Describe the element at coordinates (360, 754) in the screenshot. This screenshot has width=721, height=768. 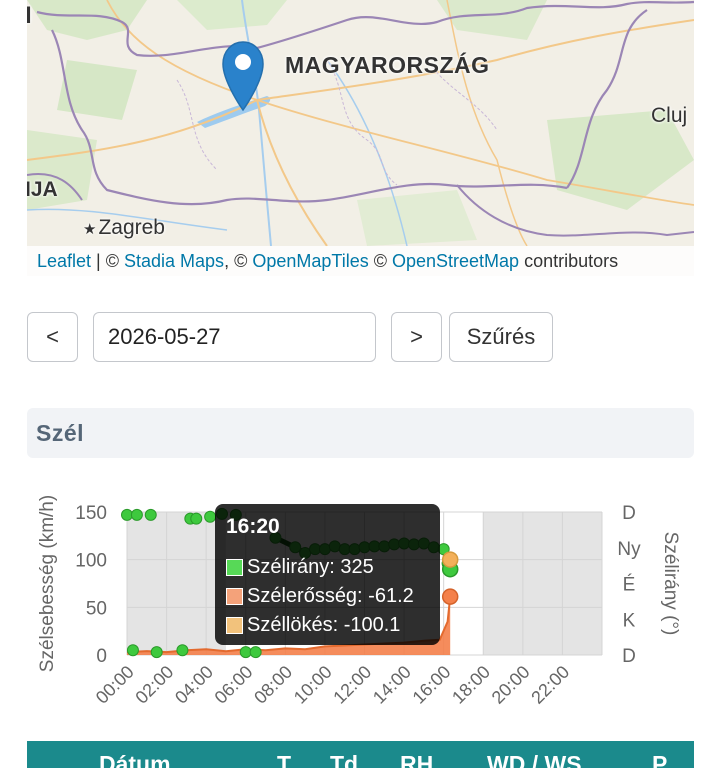
I see `data-table-header: Dátum T Td RH WD / WS P` at that location.